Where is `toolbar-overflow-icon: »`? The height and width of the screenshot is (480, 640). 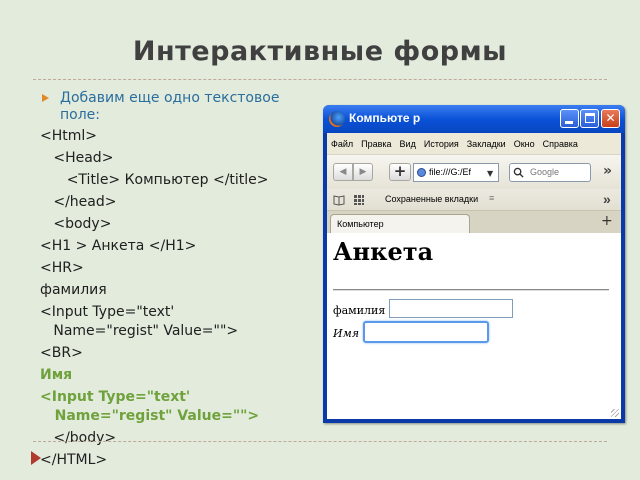
toolbar-overflow-icon: » is located at coordinates (607, 171).